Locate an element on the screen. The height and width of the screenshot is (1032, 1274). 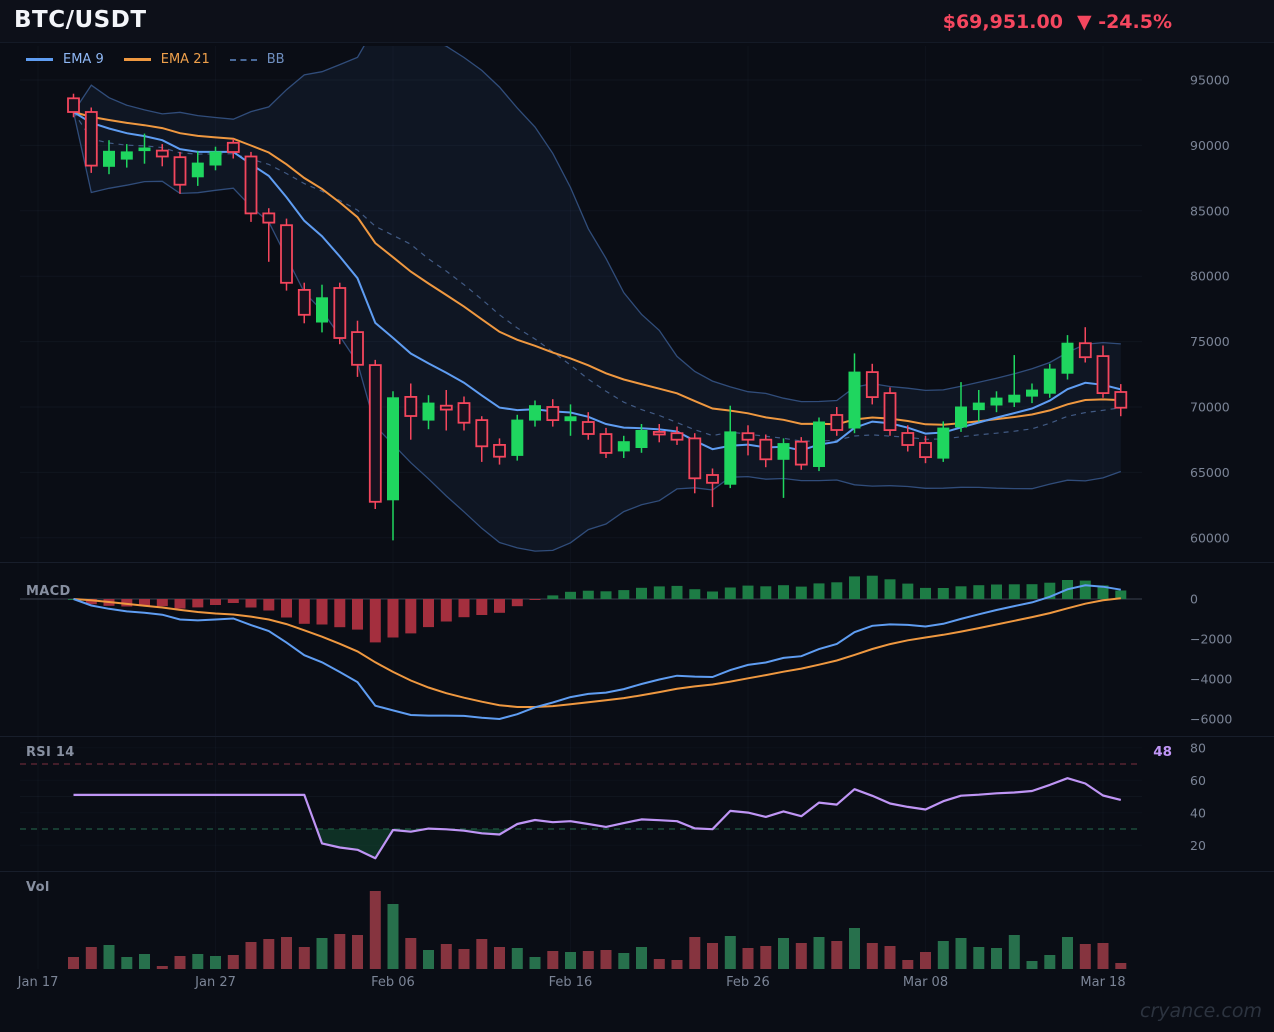
rsi-oversold-fill is located at coordinates (597, 844).